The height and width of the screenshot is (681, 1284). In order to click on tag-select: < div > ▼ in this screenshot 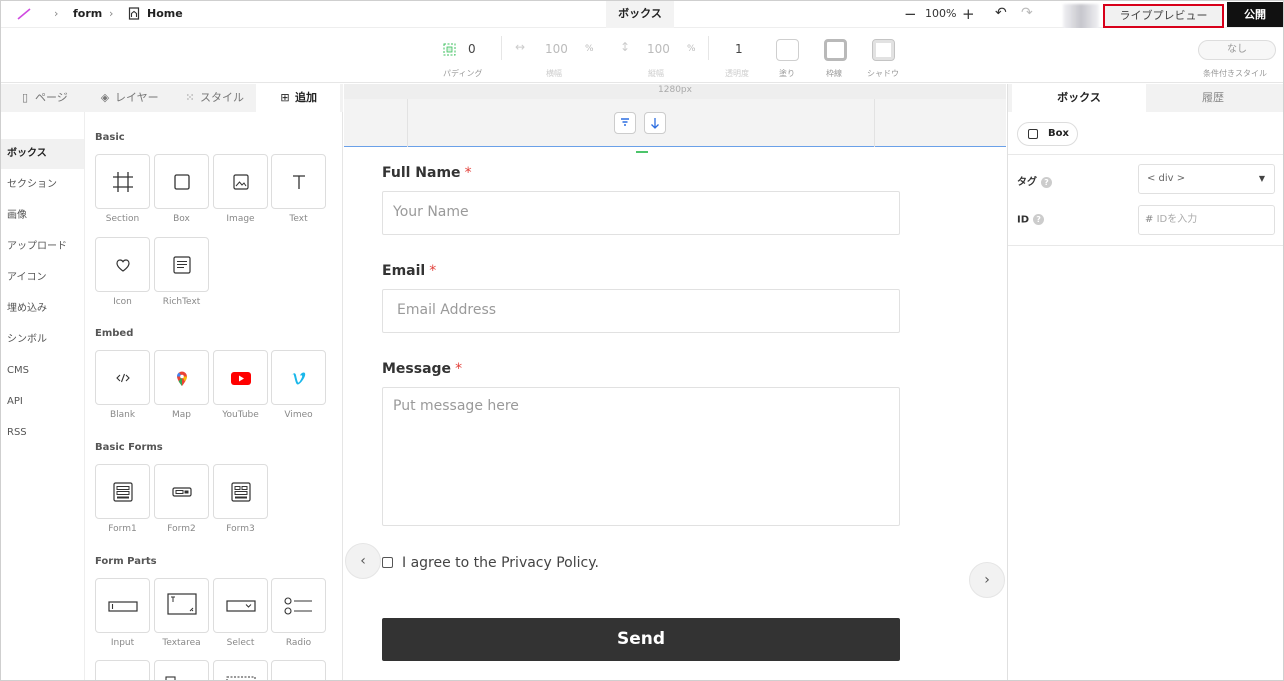, I will do `click(1206, 179)`.